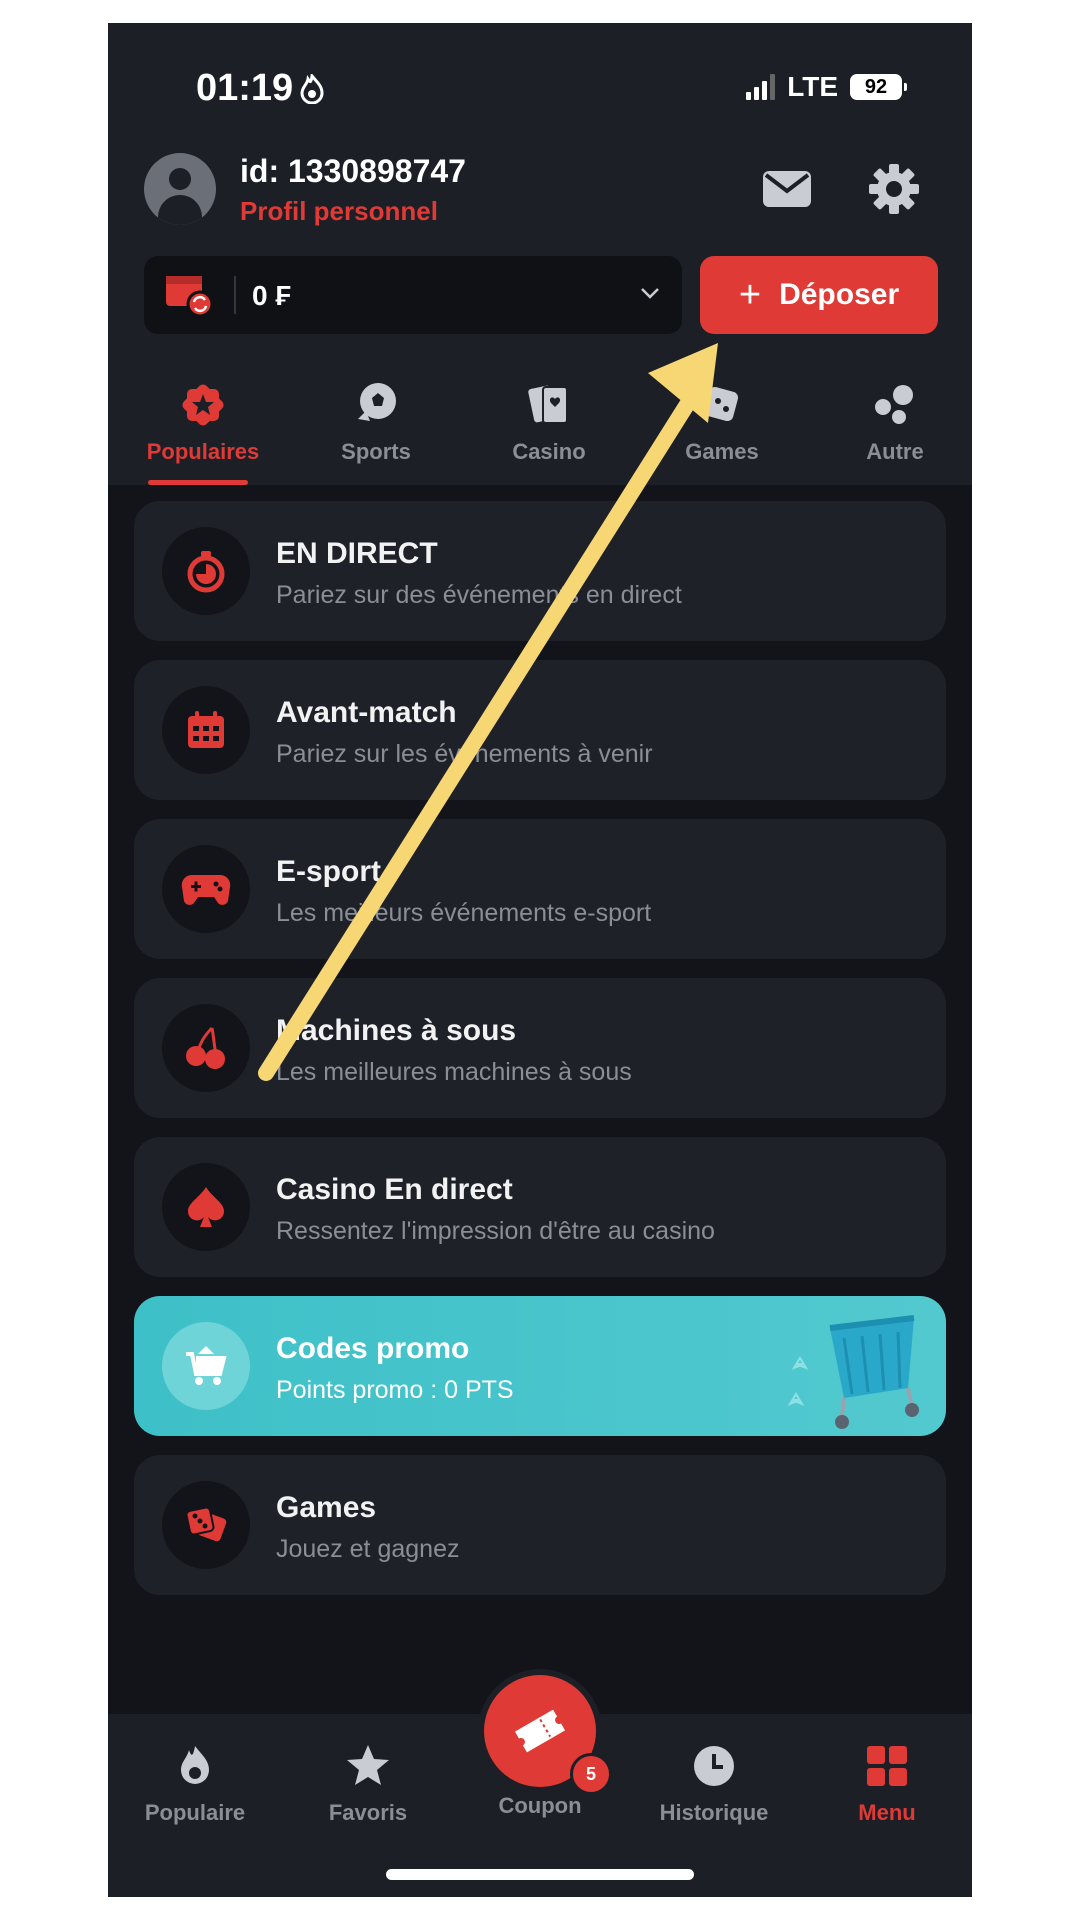 The width and height of the screenshot is (1080, 1920). I want to click on grid-icon, so click(887, 1766).